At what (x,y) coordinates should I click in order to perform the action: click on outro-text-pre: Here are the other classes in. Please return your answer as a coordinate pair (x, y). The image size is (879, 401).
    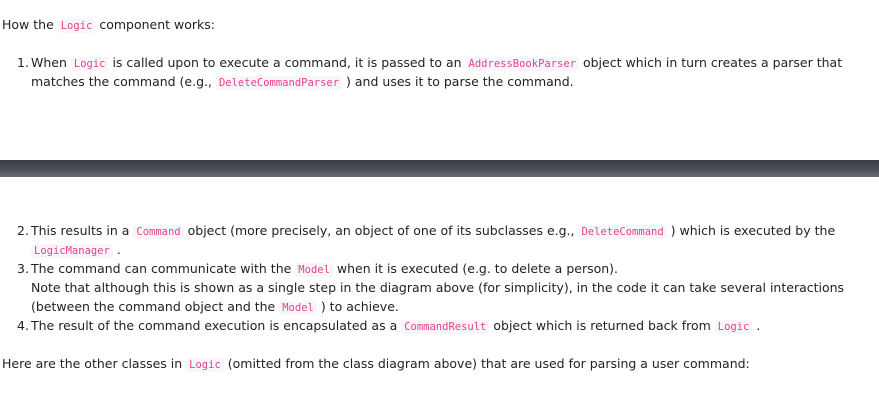
    Looking at the image, I should click on (94, 363).